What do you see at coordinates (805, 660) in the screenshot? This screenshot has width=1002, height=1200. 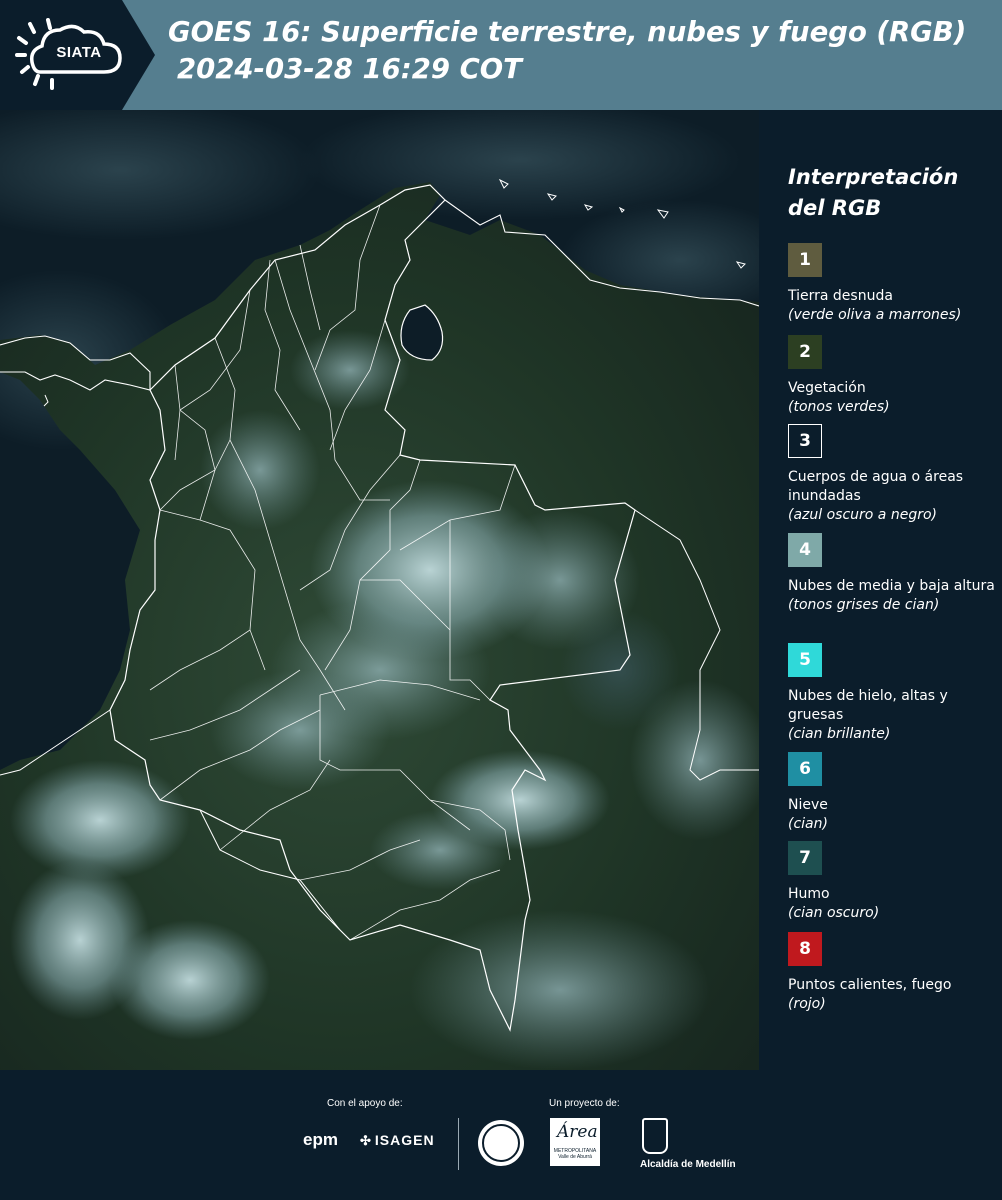 I see `legend-swatch: 5` at bounding box center [805, 660].